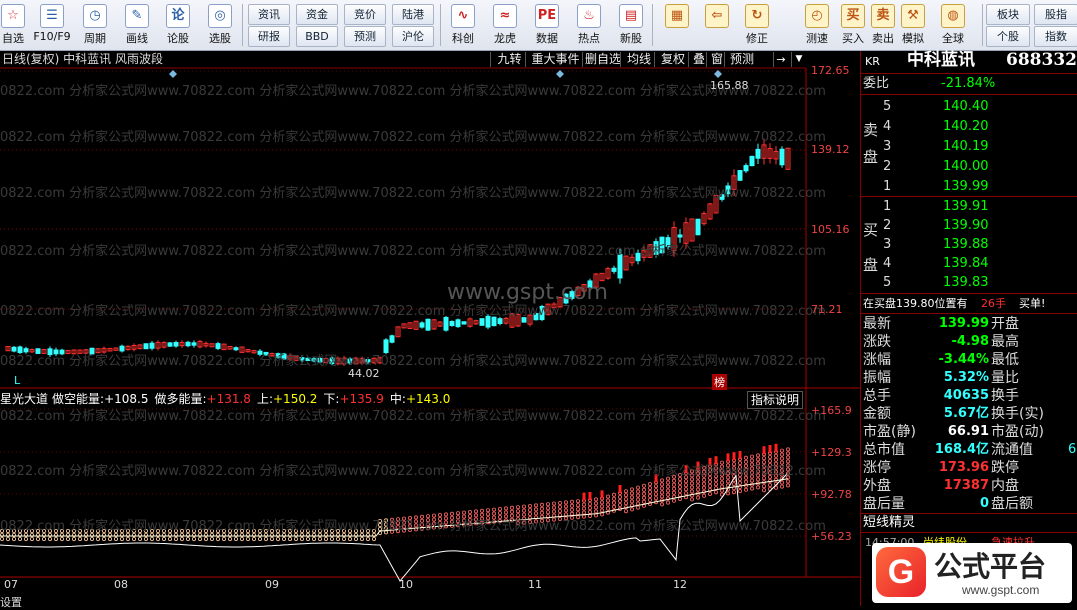  I want to click on toolbar-speed-test-button: ◴ 测速, so click(817, 25).